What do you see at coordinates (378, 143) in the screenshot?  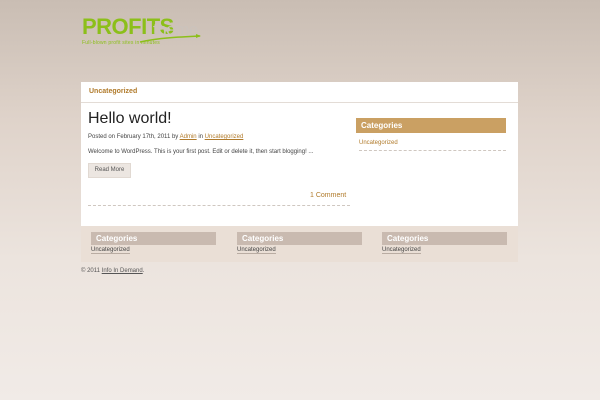 I see `sidebar-category-link: Uncategorized` at bounding box center [378, 143].